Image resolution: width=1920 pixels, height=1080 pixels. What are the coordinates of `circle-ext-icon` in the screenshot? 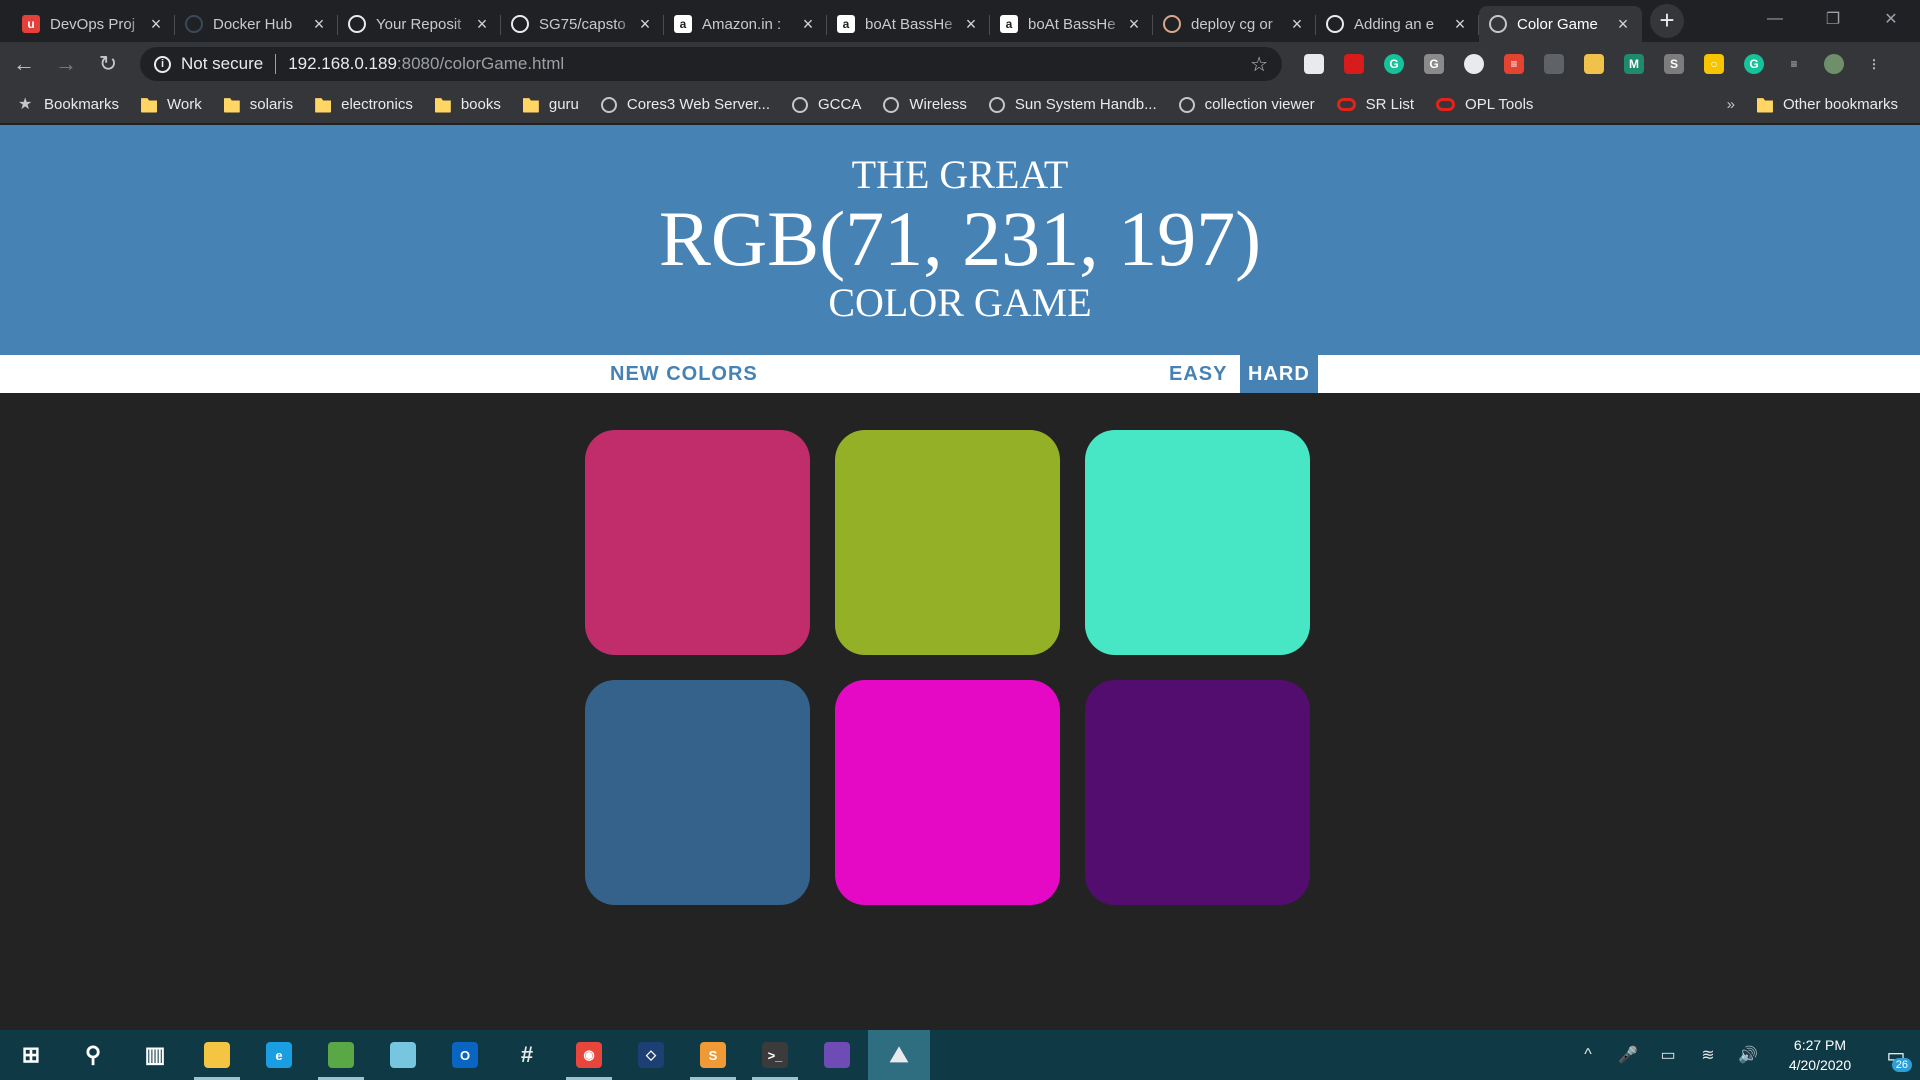 It's located at (1474, 64).